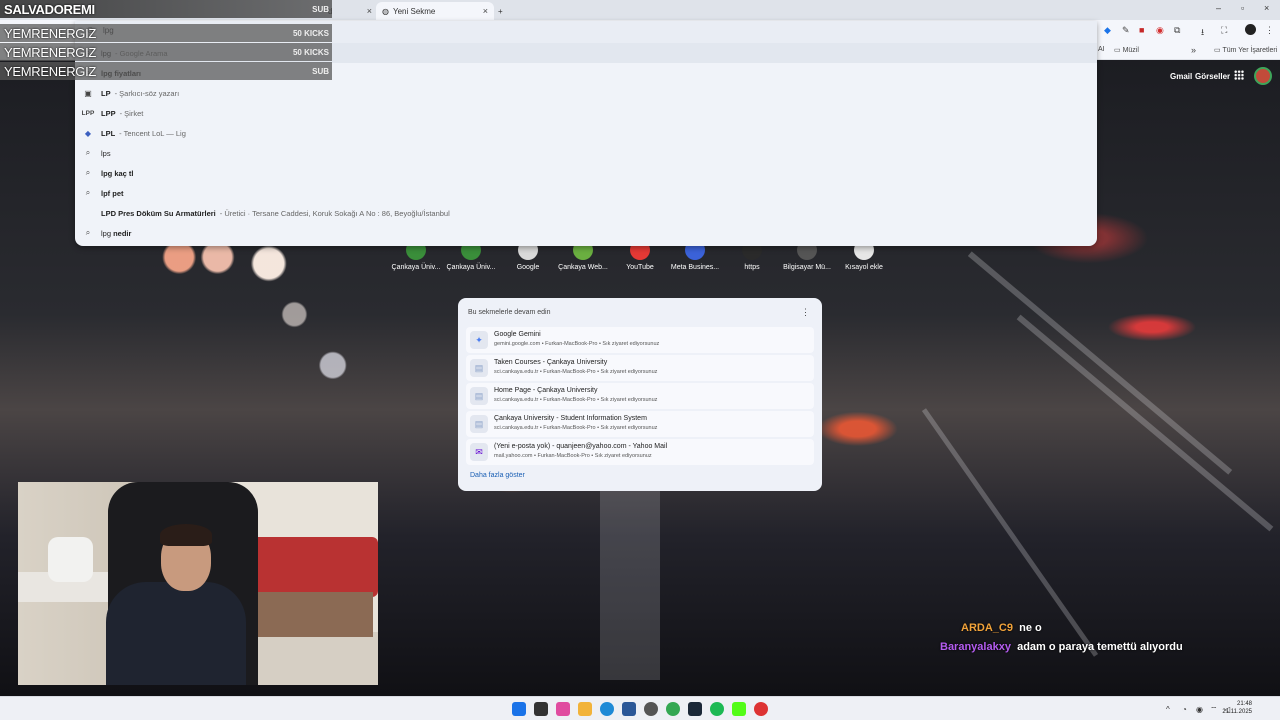  I want to click on omnibox-suggestion: ▣ LP - Şarkıcı-söz yazarı, so click(586, 93).